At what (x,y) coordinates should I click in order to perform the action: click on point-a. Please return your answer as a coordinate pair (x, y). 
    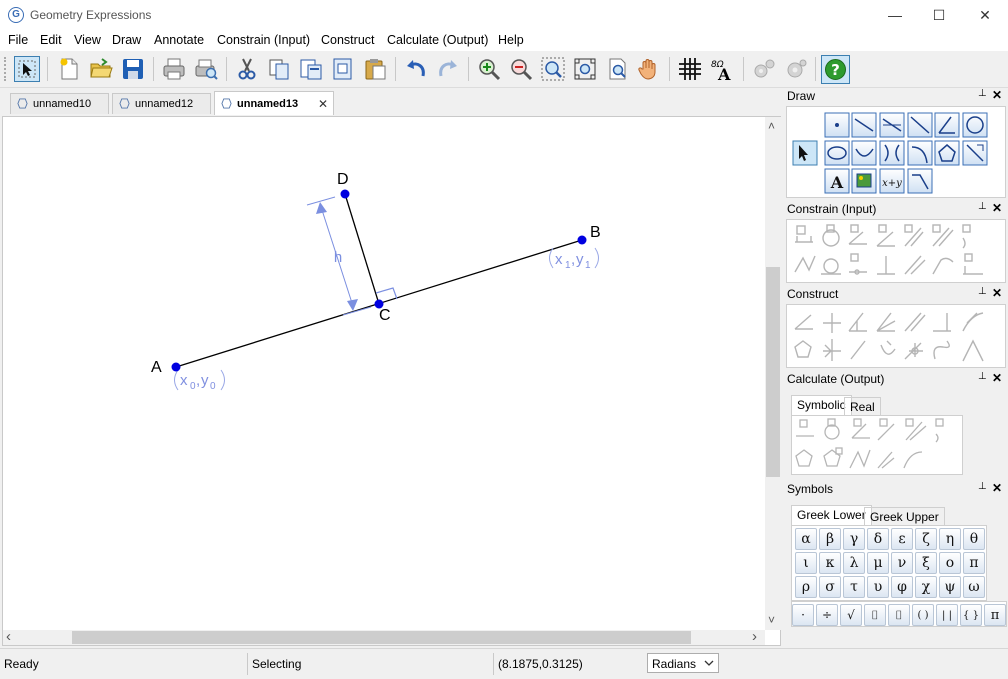
    Looking at the image, I should click on (176, 367).